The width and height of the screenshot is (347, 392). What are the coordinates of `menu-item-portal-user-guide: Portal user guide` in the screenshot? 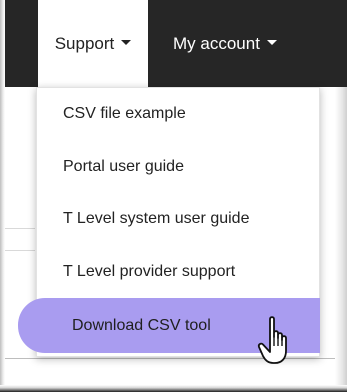 It's located at (179, 167).